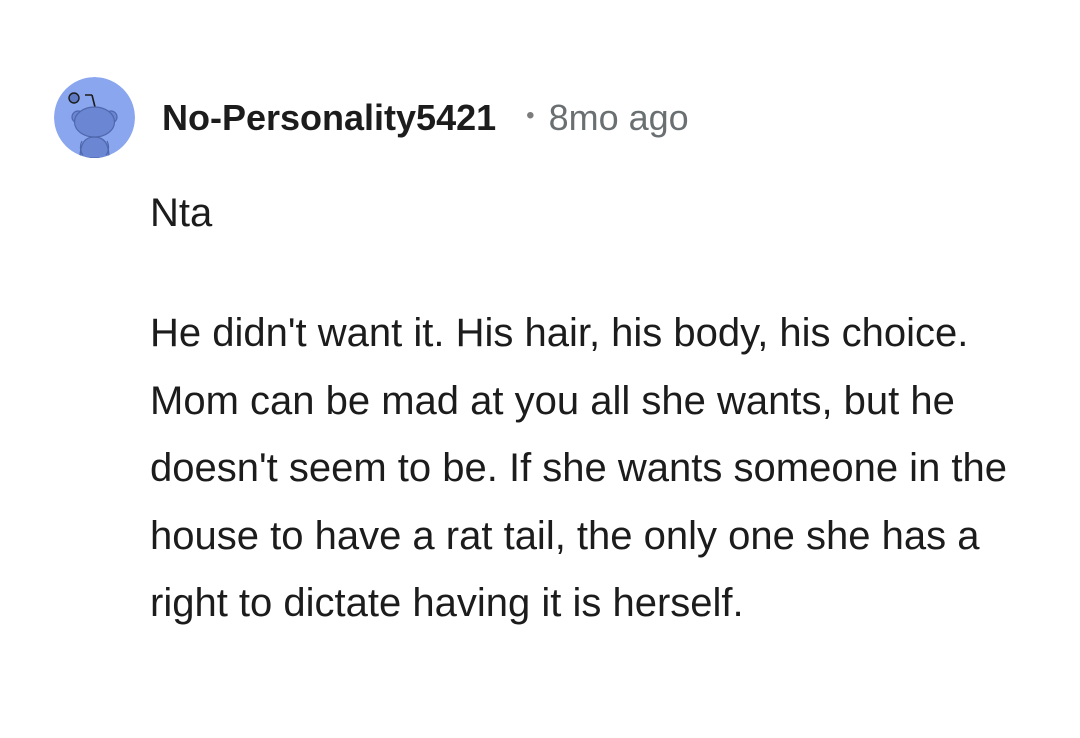  What do you see at coordinates (181, 213) in the screenshot?
I see `comment-body-line-1: Nta` at bounding box center [181, 213].